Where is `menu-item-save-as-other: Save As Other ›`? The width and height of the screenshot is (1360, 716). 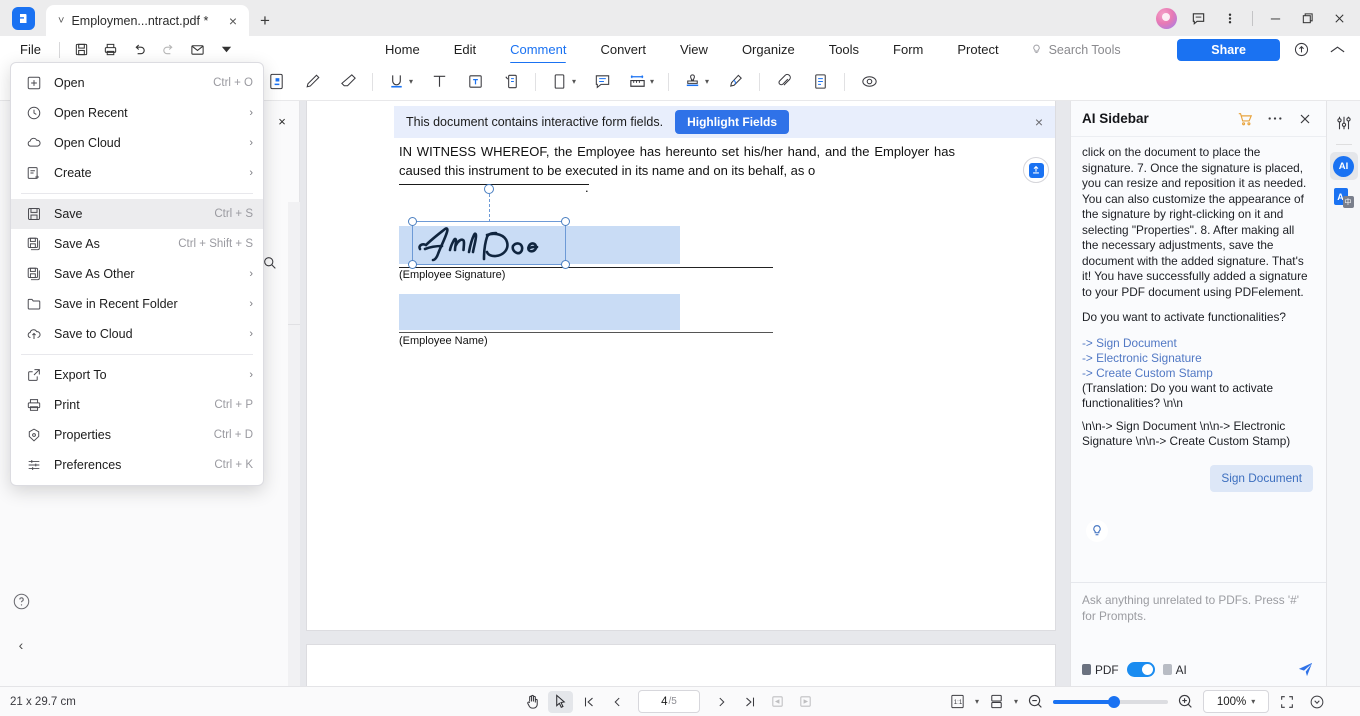 menu-item-save-as-other: Save As Other › is located at coordinates (137, 274).